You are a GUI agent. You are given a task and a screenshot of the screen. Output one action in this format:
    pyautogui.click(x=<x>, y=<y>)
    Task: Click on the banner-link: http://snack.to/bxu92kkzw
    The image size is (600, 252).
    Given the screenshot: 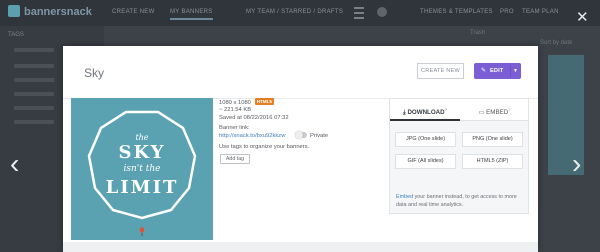 What is the action you would take?
    pyautogui.click(x=252, y=136)
    